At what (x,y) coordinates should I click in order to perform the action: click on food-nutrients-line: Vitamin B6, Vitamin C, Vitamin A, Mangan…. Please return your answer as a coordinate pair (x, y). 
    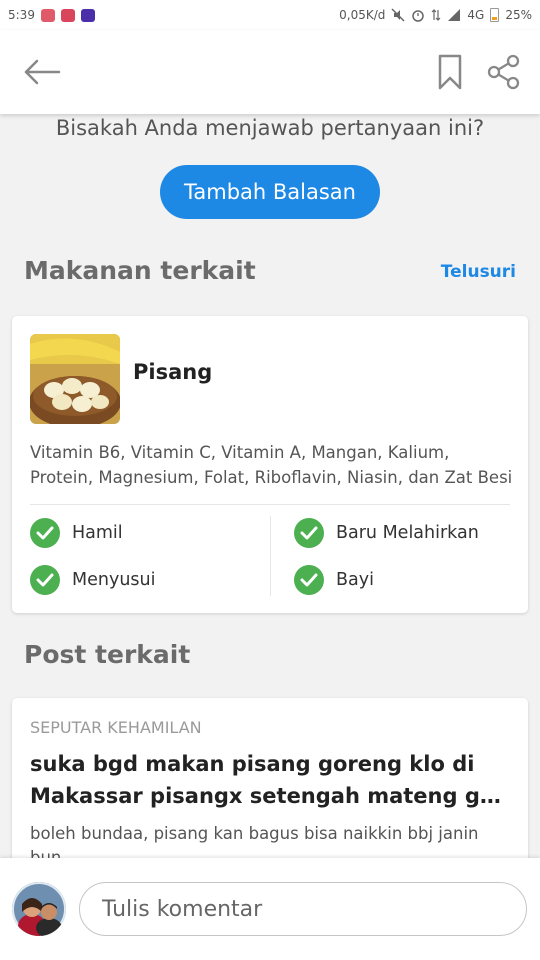
    Looking at the image, I should click on (240, 452).